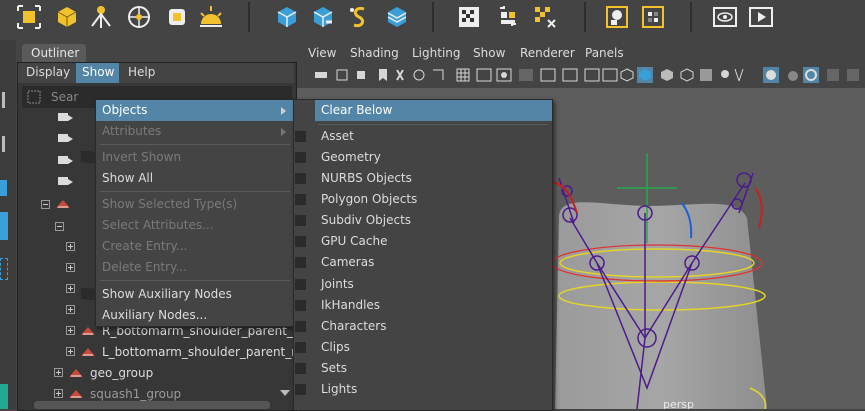 Image resolution: width=865 pixels, height=411 pixels. I want to click on snap-to-view-plane-icon, so click(287, 17).